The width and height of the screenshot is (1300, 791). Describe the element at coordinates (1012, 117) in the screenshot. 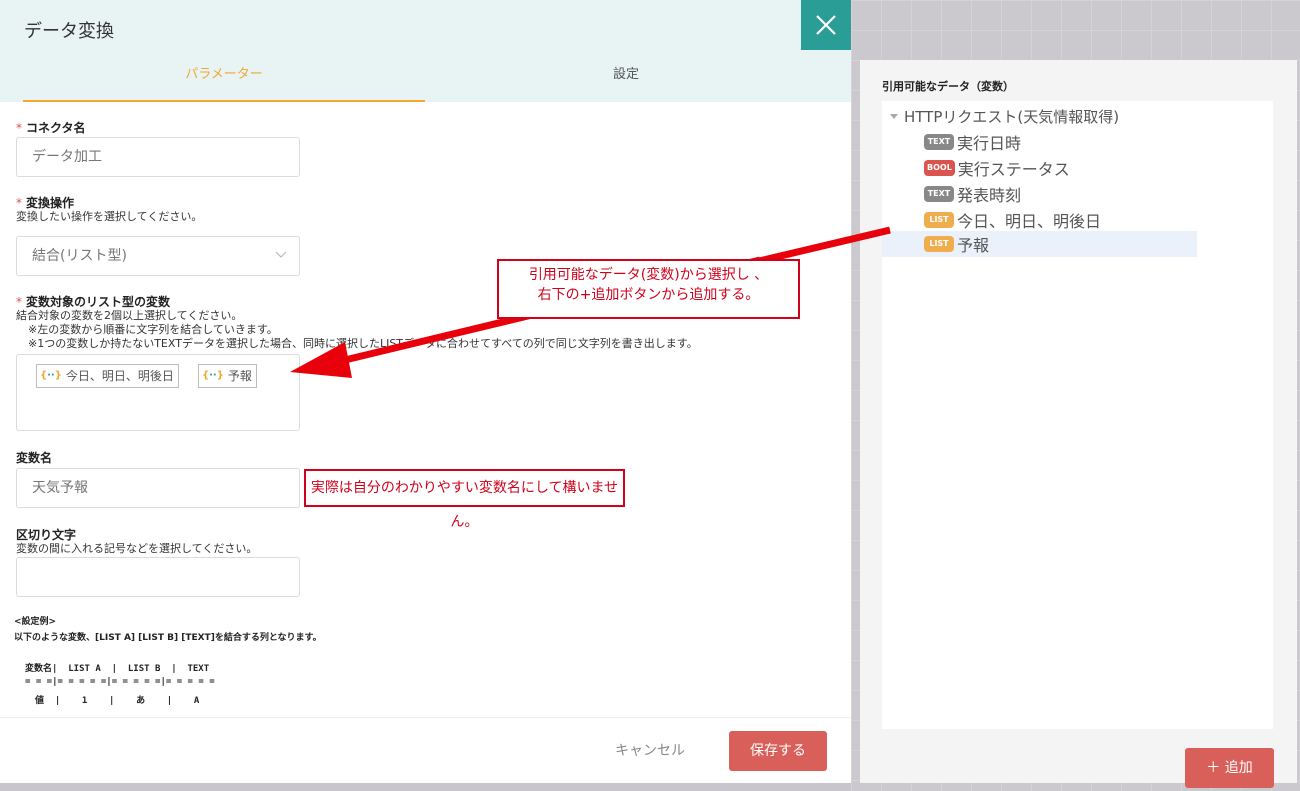

I see `tree-root-label: HTTPリクエスト(天気情報取得)` at that location.